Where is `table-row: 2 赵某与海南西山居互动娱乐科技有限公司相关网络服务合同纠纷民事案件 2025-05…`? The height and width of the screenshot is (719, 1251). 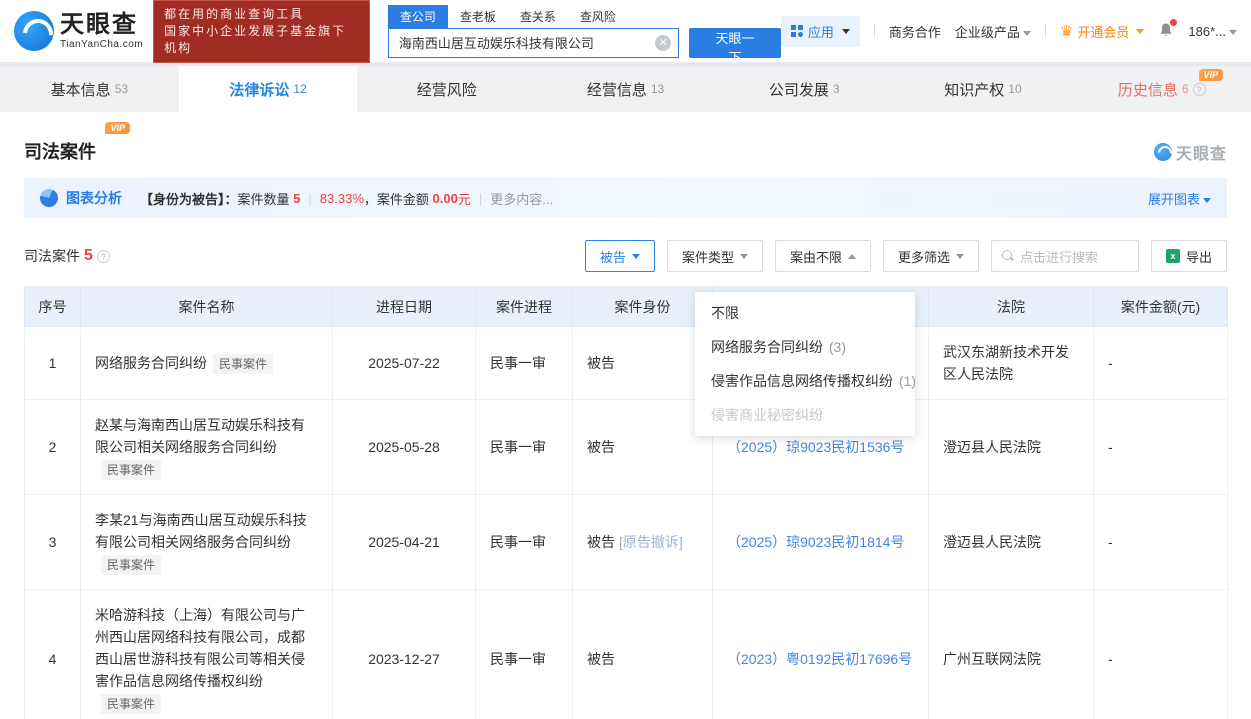 table-row: 2 赵某与海南西山居互动娱乐科技有限公司相关网络服务合同纠纷民事案件 2025-05… is located at coordinates (626, 447).